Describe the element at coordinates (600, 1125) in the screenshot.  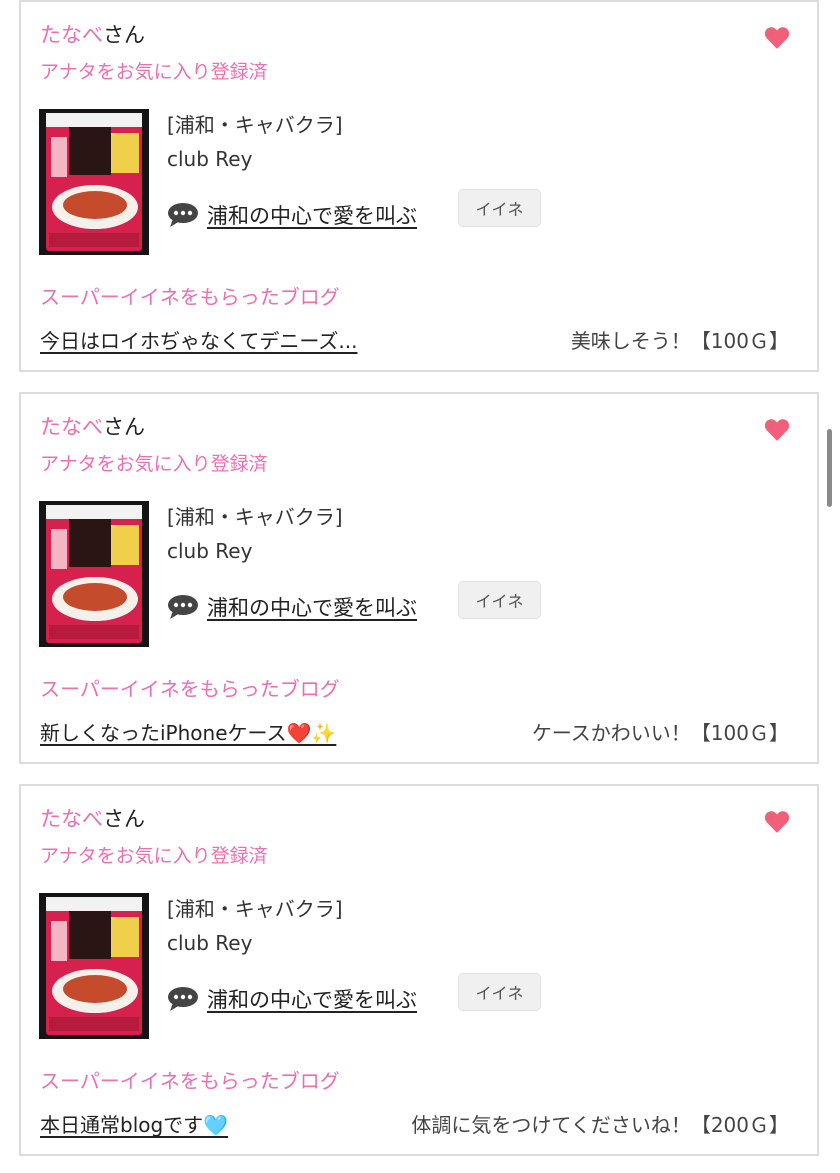
I see `post-comment: 体調に気をつけてくださいね！【200Ｇ】` at that location.